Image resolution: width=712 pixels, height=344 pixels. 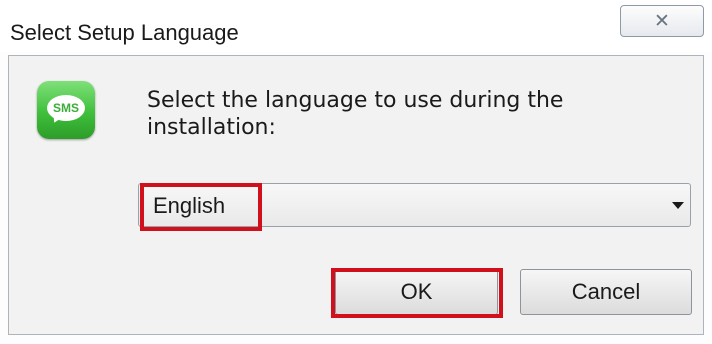 What do you see at coordinates (124, 32) in the screenshot?
I see `window-title: Select Setup Language` at bounding box center [124, 32].